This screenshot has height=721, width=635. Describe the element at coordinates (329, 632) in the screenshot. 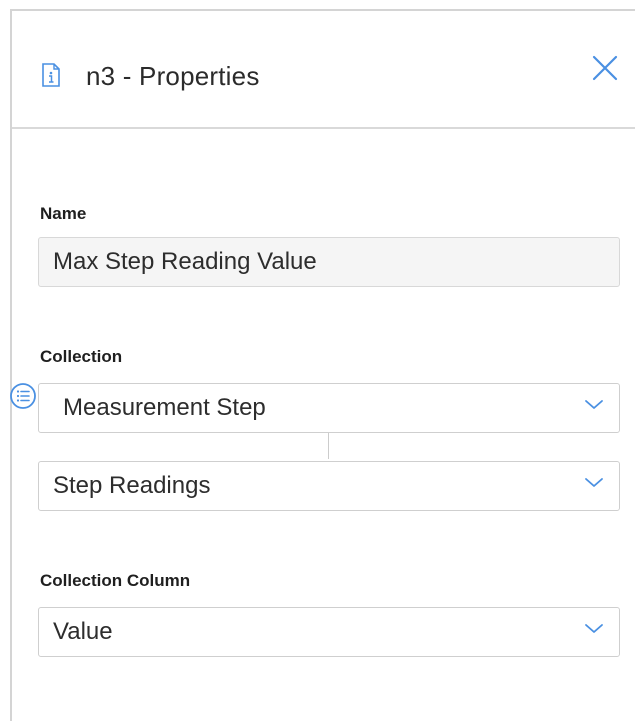

I see `collection-column-dropdown: Value` at that location.